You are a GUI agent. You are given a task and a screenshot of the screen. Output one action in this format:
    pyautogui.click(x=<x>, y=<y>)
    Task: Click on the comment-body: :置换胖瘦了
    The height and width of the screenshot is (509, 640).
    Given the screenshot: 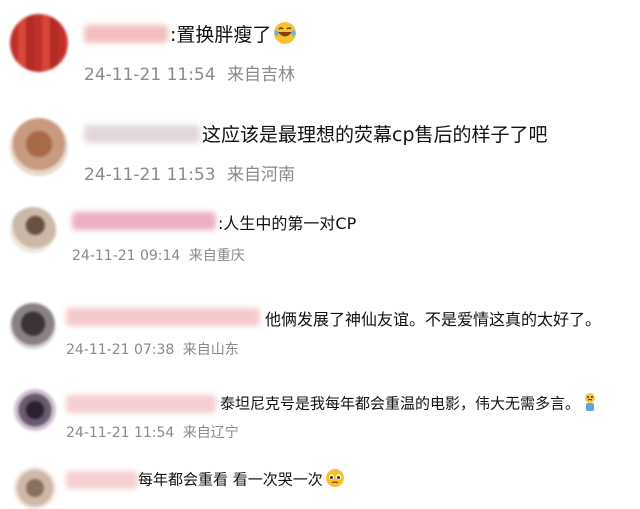 What is the action you would take?
    pyautogui.click(x=221, y=35)
    